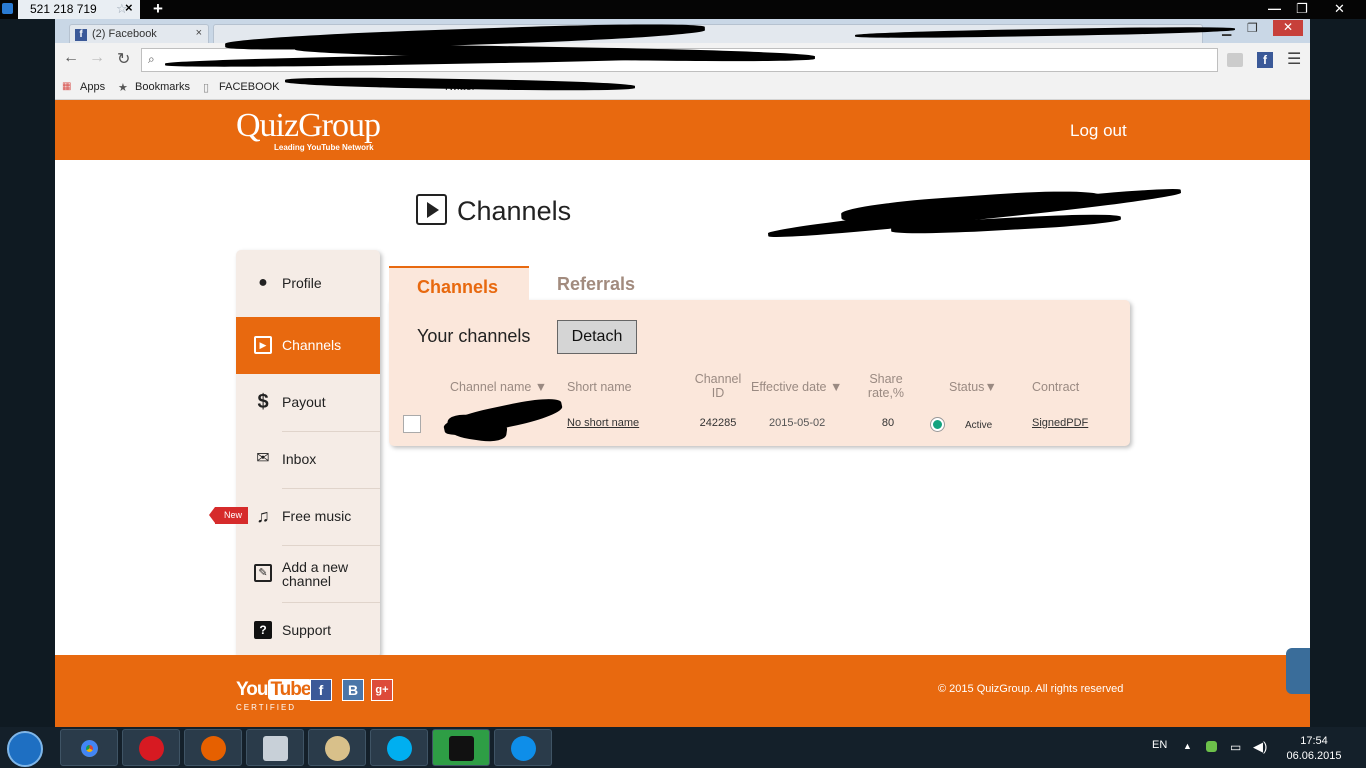  Describe the element at coordinates (63, 9) in the screenshot. I see `session-id: 521 218 719` at that location.